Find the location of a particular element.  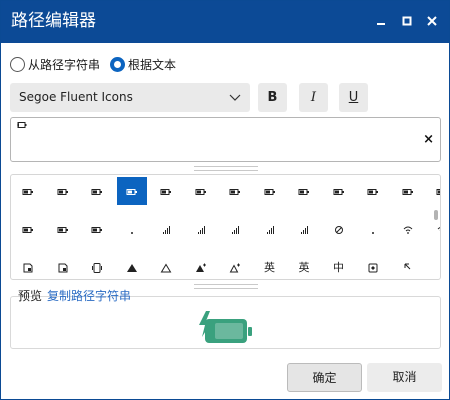

cursor-icon is located at coordinates (407, 266).